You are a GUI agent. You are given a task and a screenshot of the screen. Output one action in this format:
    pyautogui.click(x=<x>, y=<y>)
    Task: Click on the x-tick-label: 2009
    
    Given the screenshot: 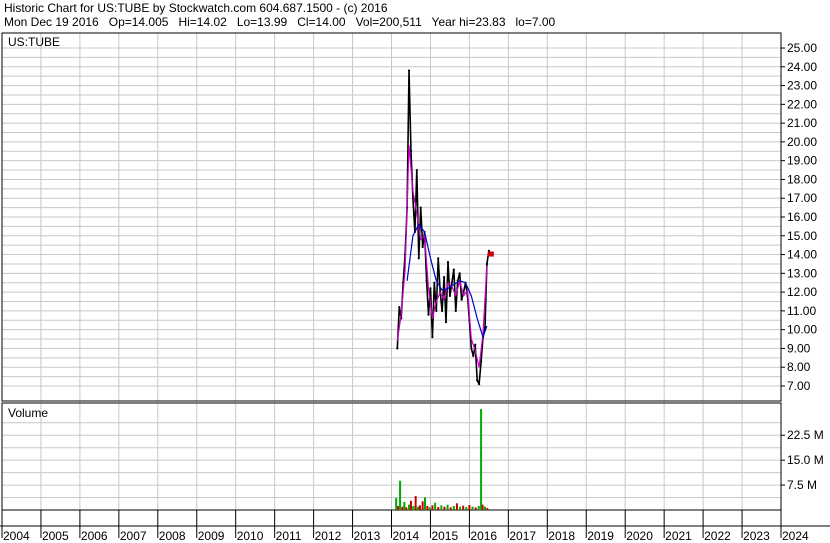 What is the action you would take?
    pyautogui.click(x=211, y=536)
    